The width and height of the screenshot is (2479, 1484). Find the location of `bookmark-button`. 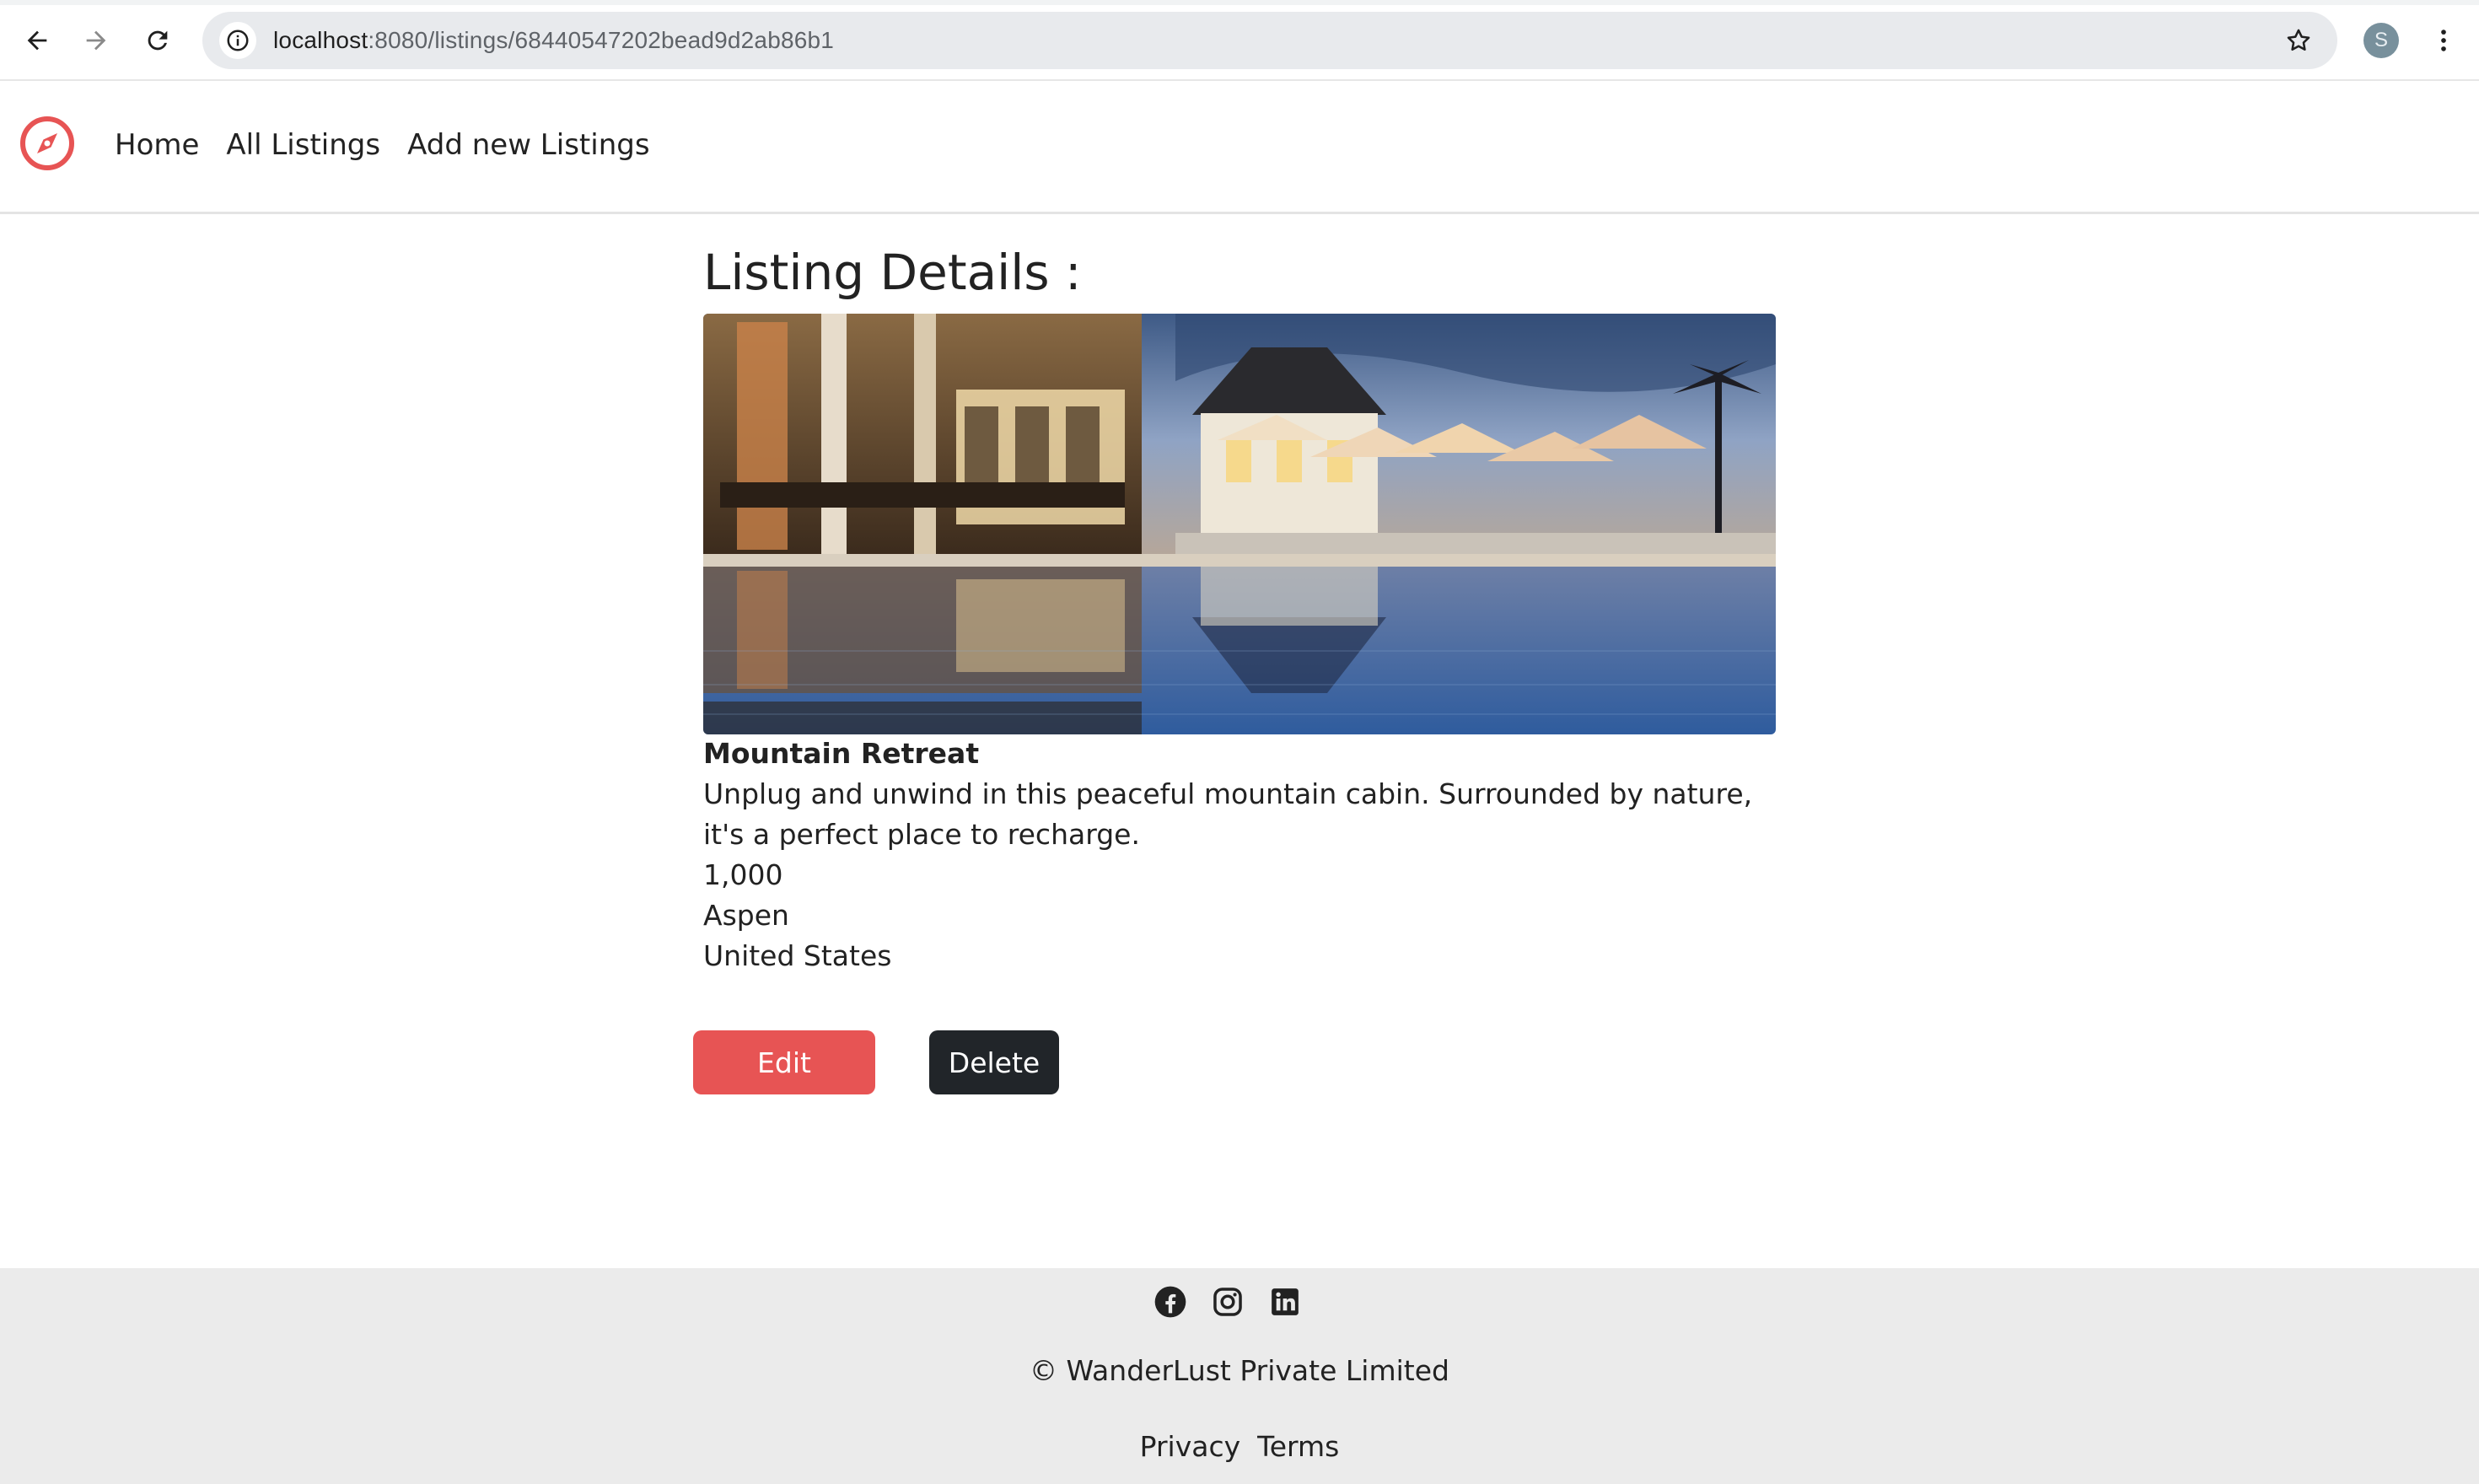

bookmark-button is located at coordinates (2298, 40).